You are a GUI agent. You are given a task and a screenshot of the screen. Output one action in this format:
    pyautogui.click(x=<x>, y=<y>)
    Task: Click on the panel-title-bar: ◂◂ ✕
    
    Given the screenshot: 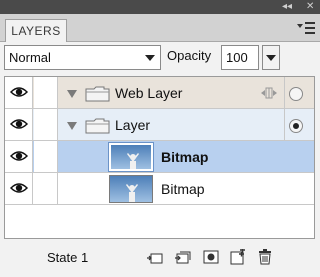 What is the action you would take?
    pyautogui.click(x=160, y=7)
    